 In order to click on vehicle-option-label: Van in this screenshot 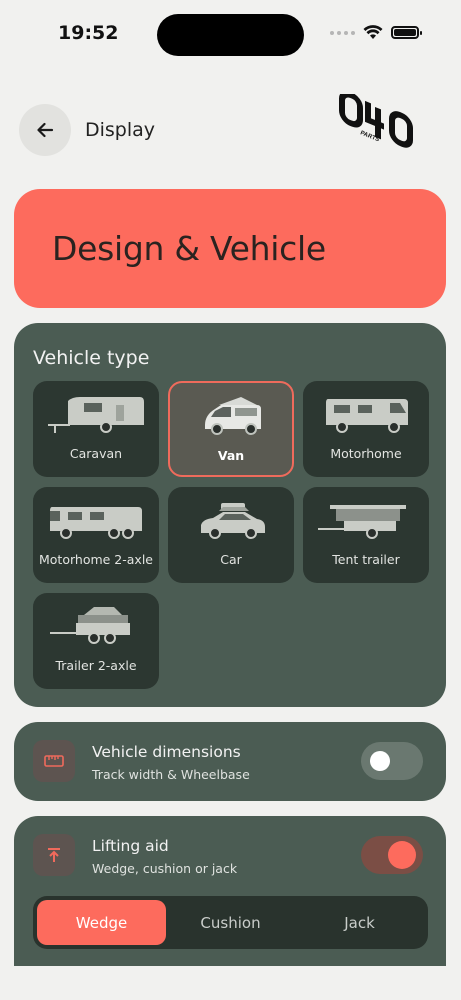, I will do `click(231, 455)`.